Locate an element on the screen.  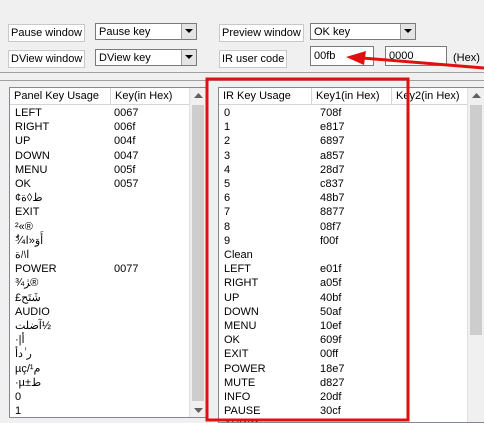
key-usage-cell: 9 is located at coordinates (227, 240).